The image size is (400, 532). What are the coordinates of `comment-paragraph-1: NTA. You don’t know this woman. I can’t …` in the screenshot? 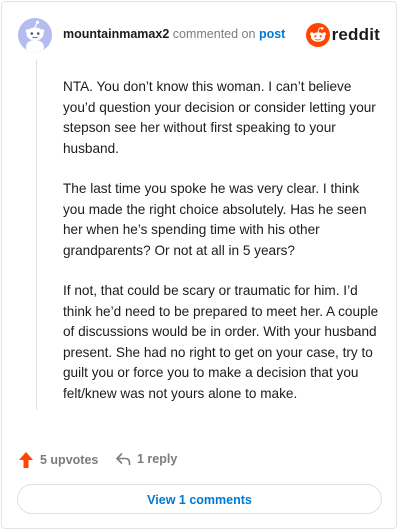 It's located at (219, 117).